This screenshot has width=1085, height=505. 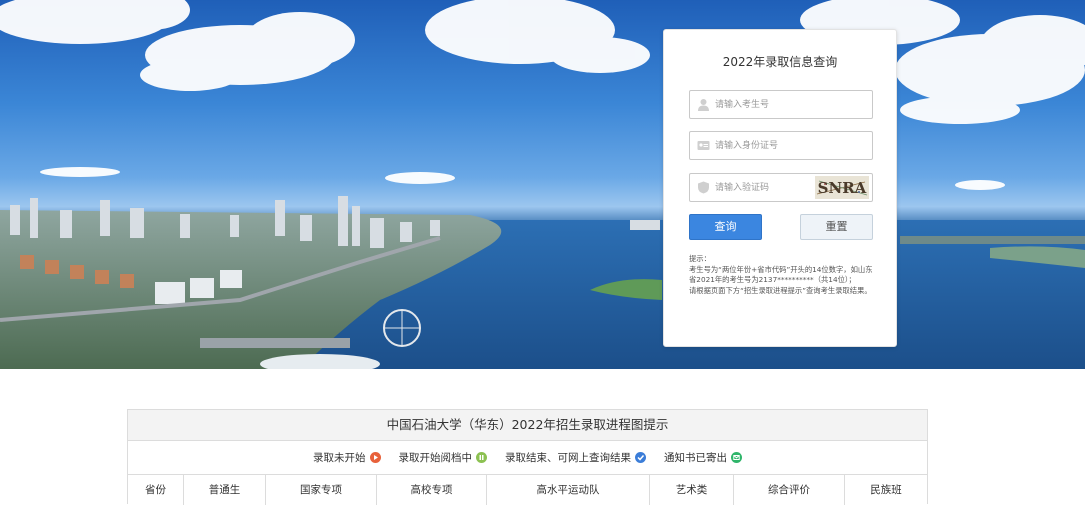 I want to click on column-header: 综合评价, so click(x=789, y=490).